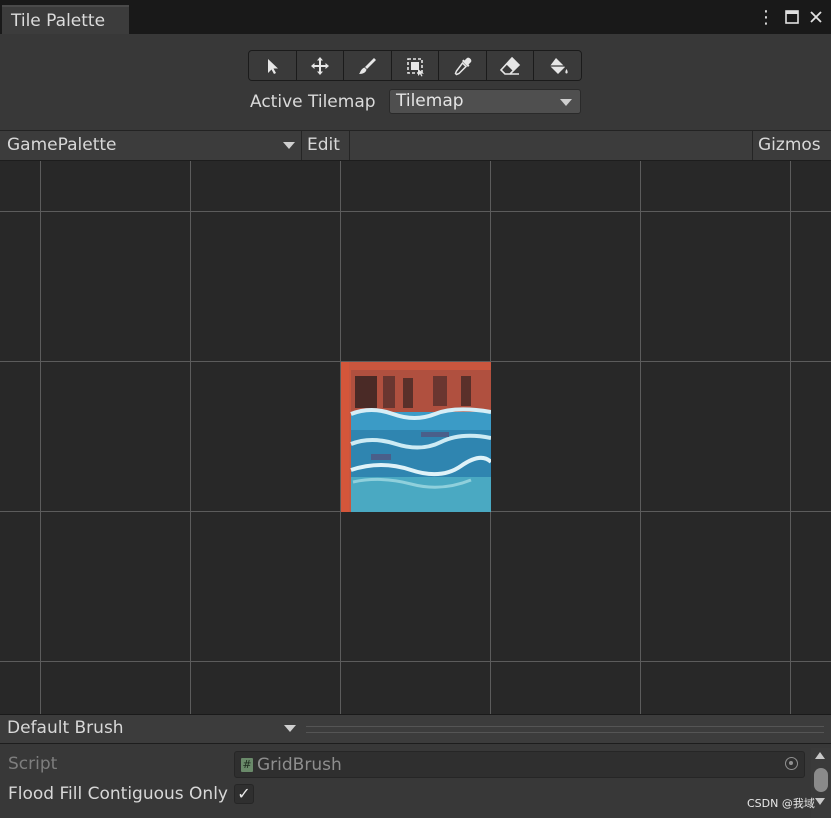 This screenshot has height=818, width=831. I want to click on scroll-thumb, so click(821, 780).